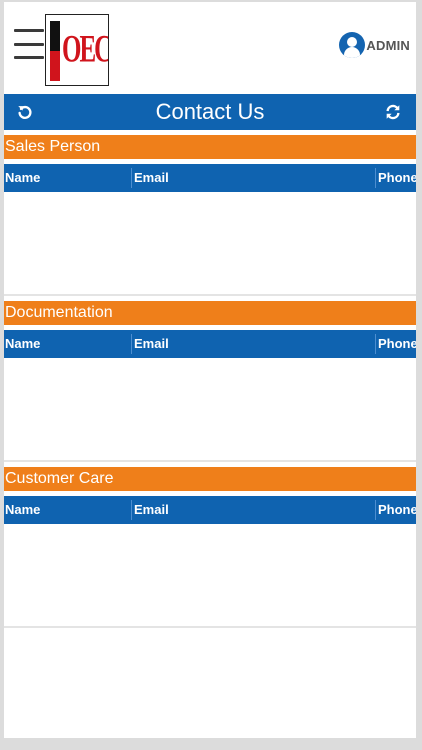 This screenshot has width=422, height=750. I want to click on user-name: ADMIN, so click(388, 45).